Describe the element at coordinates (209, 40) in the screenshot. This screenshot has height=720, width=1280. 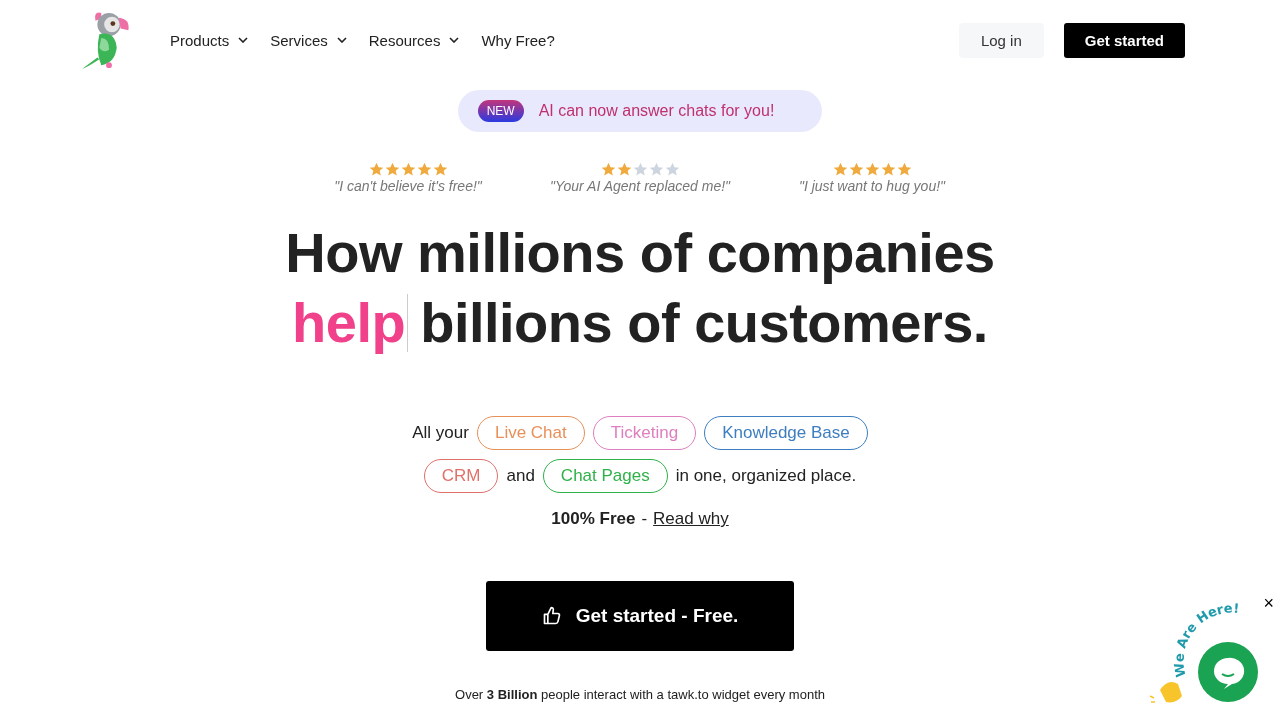
I see `nav-menu-item: Products` at that location.